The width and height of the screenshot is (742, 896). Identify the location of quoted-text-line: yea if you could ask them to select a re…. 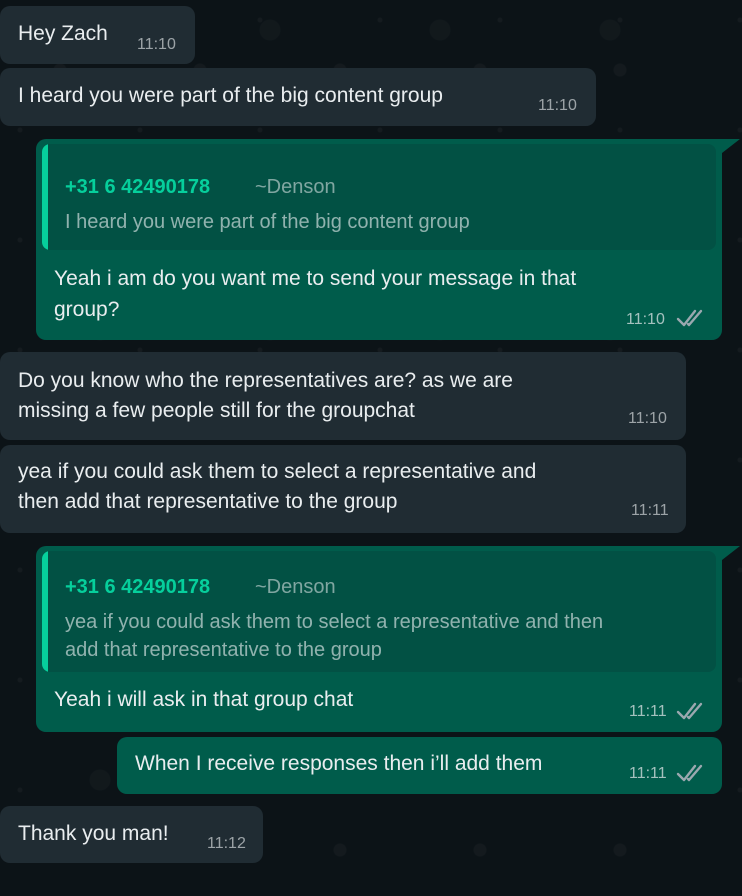
(334, 622).